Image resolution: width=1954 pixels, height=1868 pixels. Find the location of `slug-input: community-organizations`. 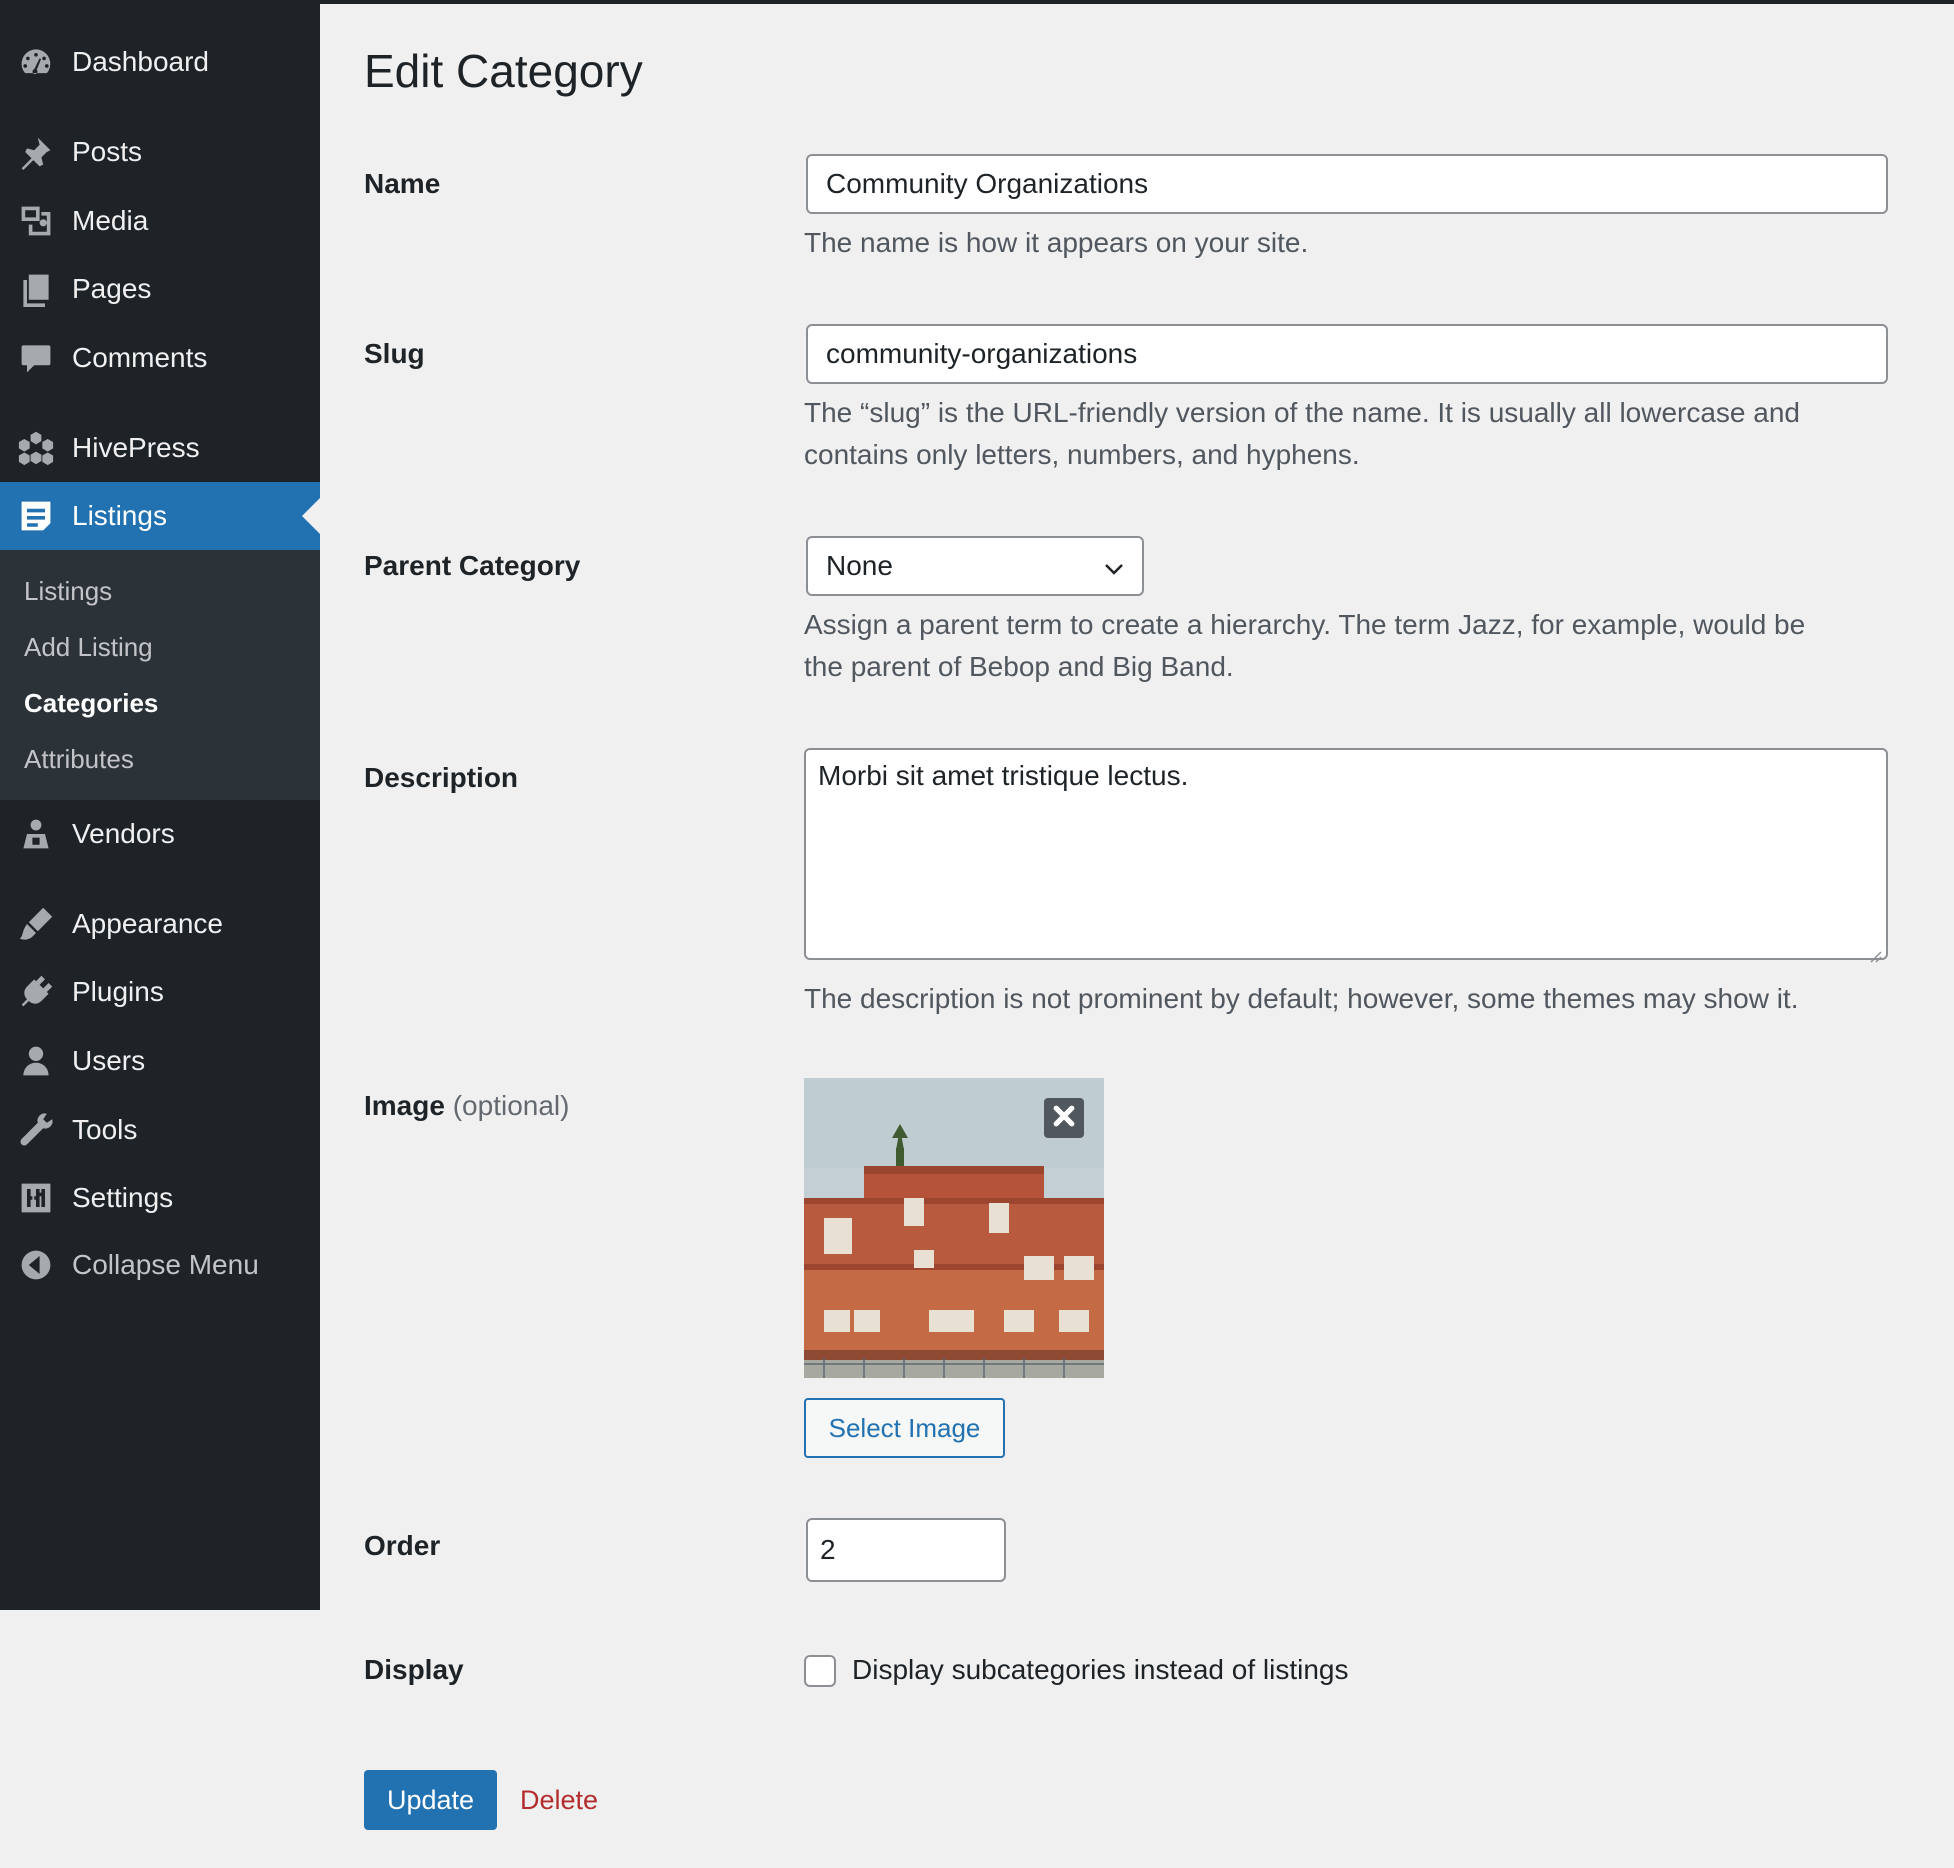

slug-input: community-organizations is located at coordinates (1347, 354).